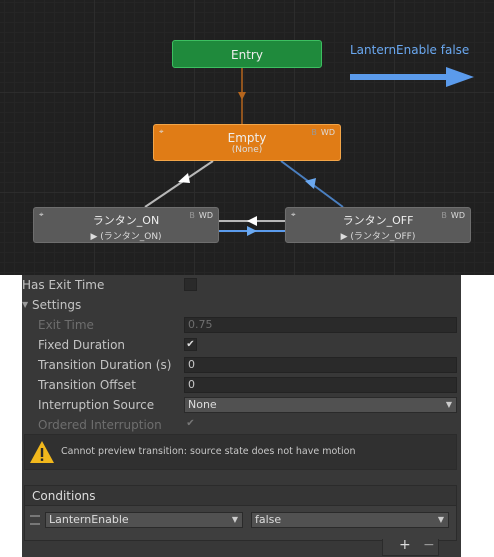  I want to click on conditions-footer: + −, so click(410, 546).